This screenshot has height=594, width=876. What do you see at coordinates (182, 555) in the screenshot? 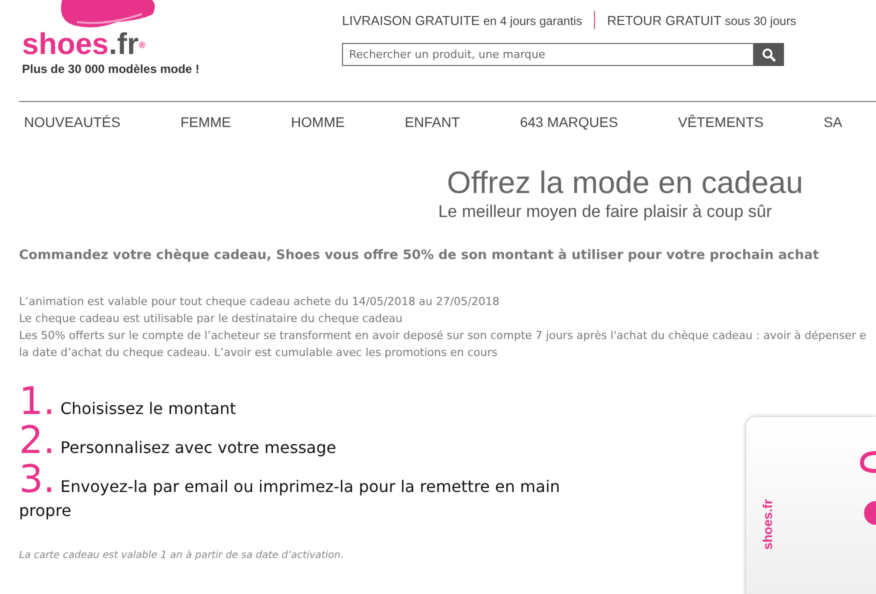
I see `validity-note: La carte cadeau est valable 1 an à partir de sa date d’activation.` at bounding box center [182, 555].